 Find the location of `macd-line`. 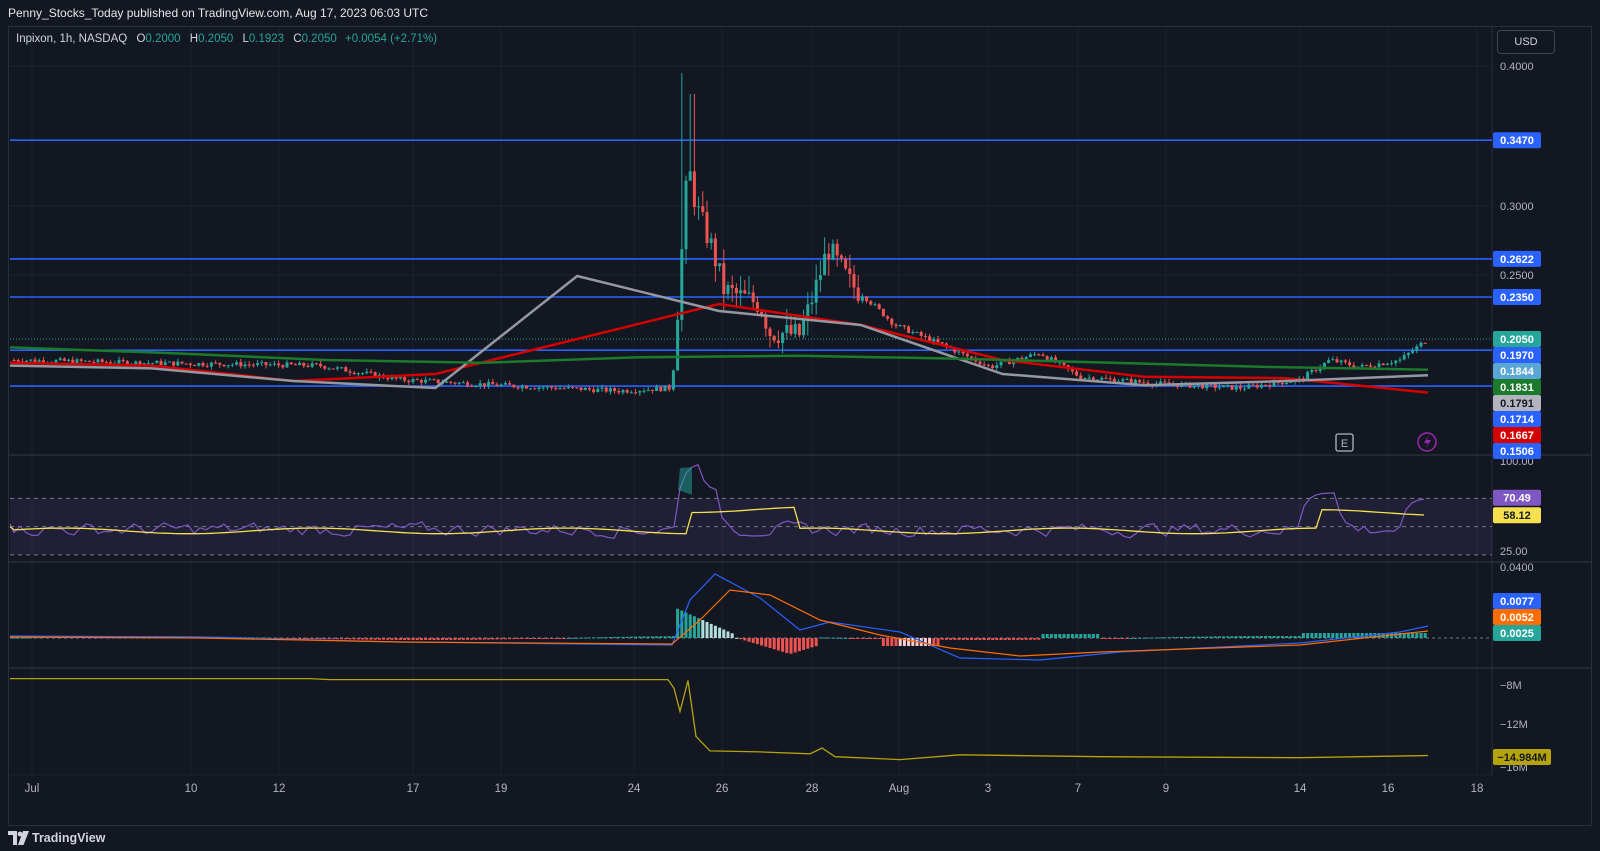

macd-line is located at coordinates (719, 617).